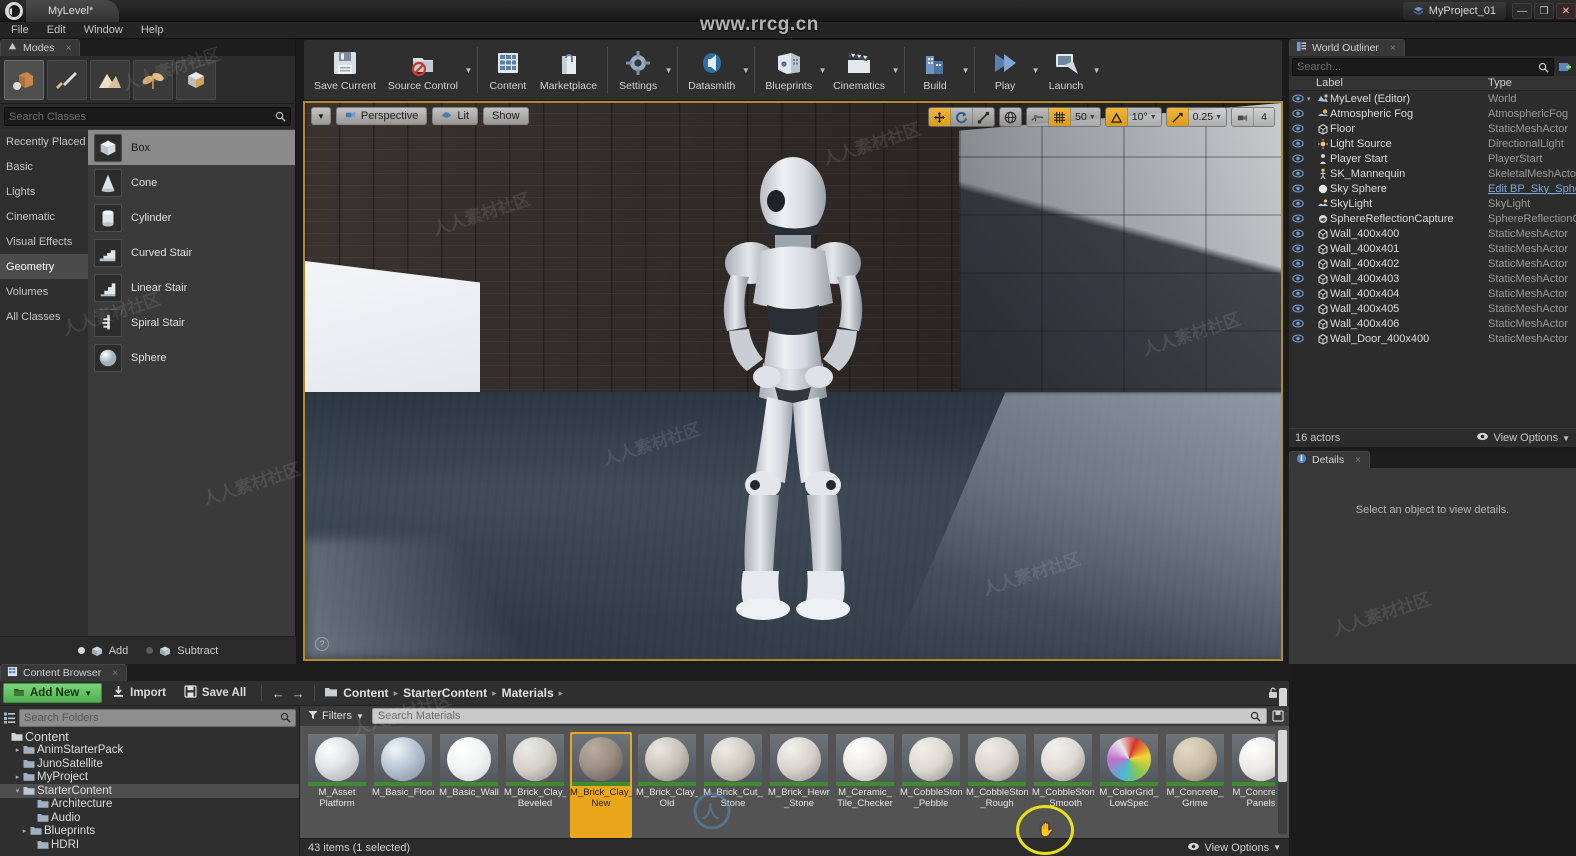 The width and height of the screenshot is (1576, 856). I want to click on search-classes-row, so click(147, 116).